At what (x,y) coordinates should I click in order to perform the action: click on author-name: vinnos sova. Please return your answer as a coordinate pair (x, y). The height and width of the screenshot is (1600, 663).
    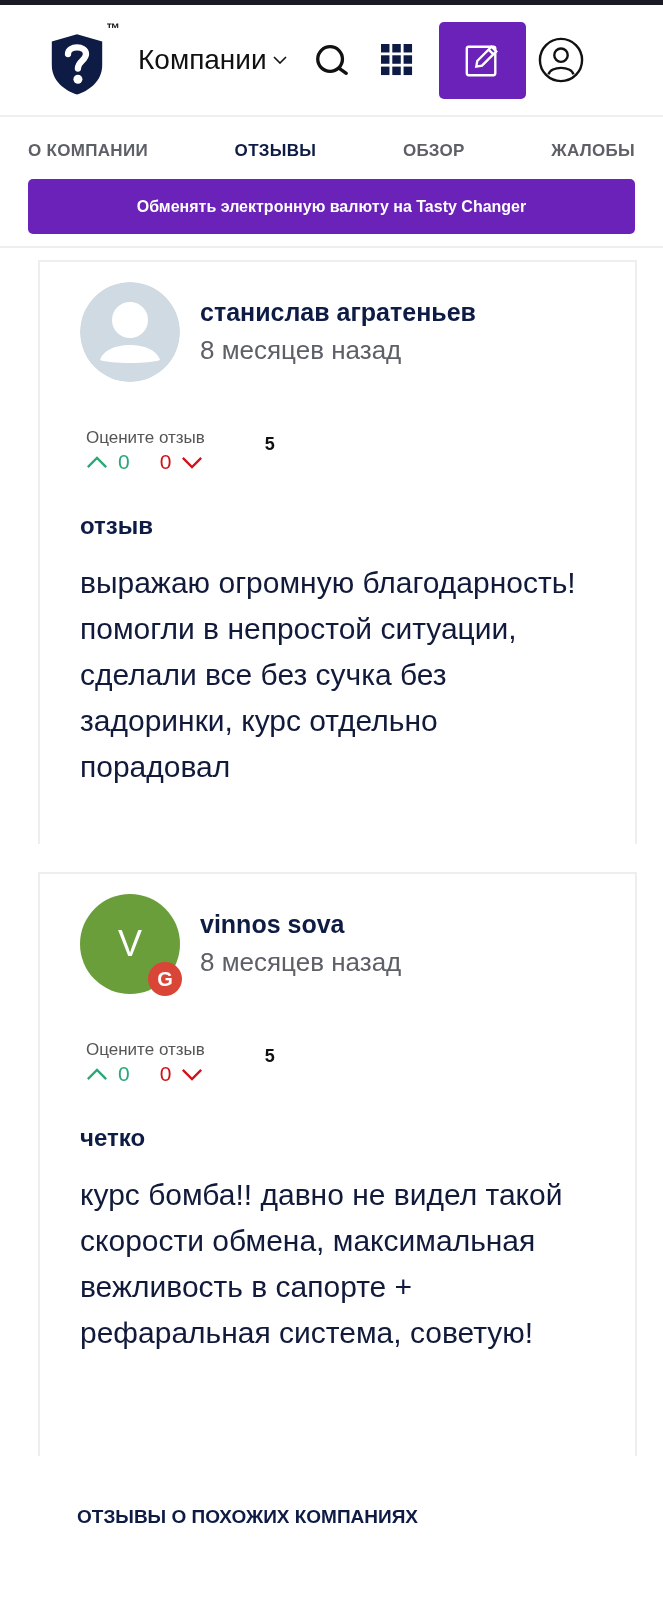
    Looking at the image, I should click on (273, 924).